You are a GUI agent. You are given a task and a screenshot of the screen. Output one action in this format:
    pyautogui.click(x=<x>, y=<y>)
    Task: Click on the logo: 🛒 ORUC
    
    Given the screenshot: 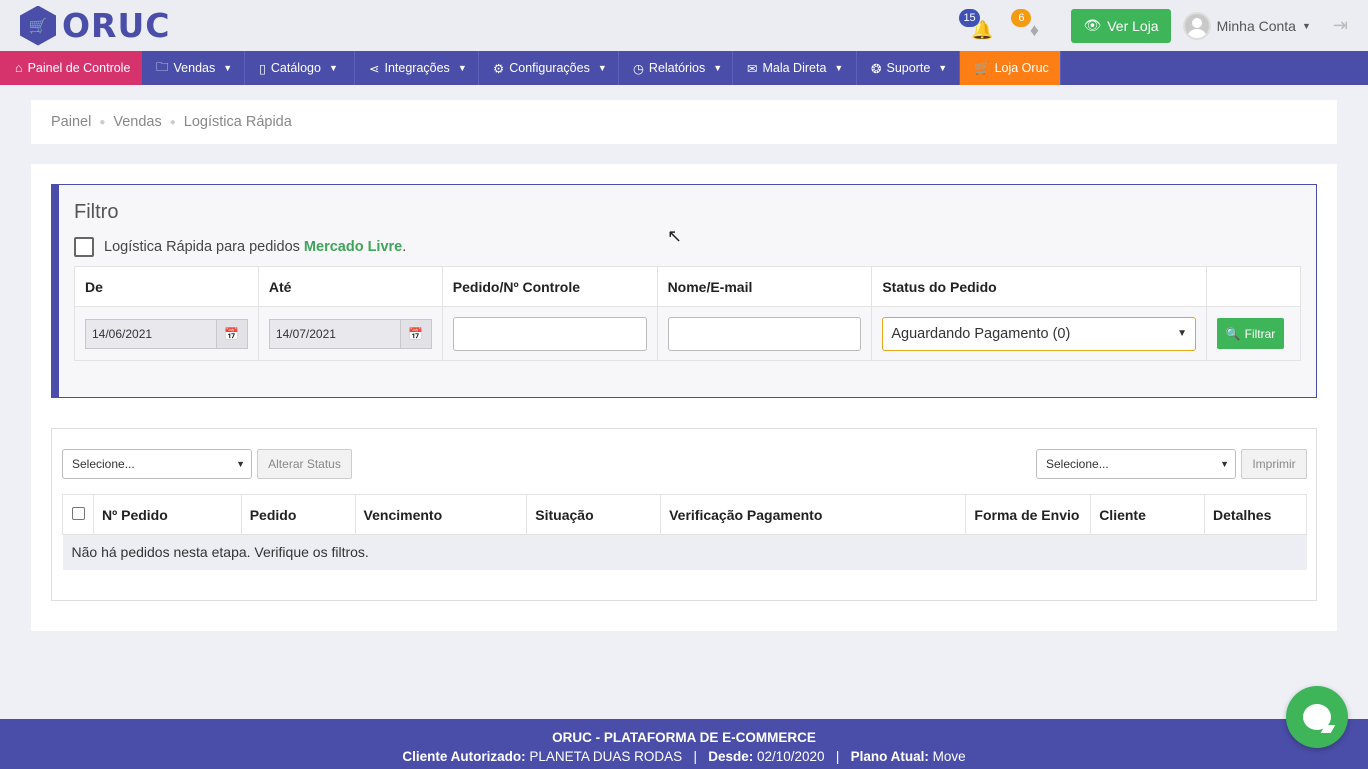 What is the action you would take?
    pyautogui.click(x=95, y=25)
    